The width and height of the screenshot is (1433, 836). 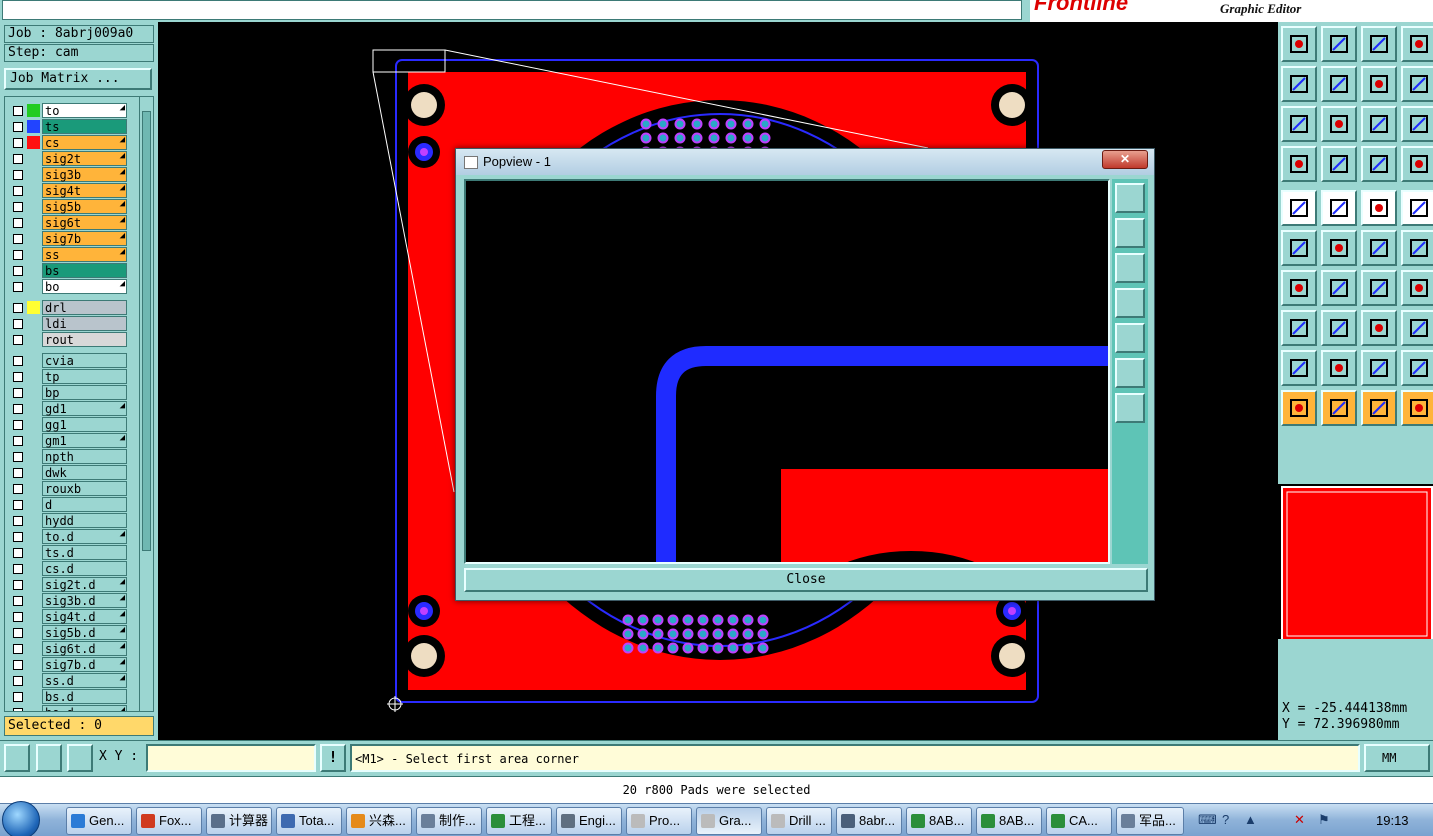 What do you see at coordinates (67, 552) in the screenshot?
I see `layer-row: ts.d` at bounding box center [67, 552].